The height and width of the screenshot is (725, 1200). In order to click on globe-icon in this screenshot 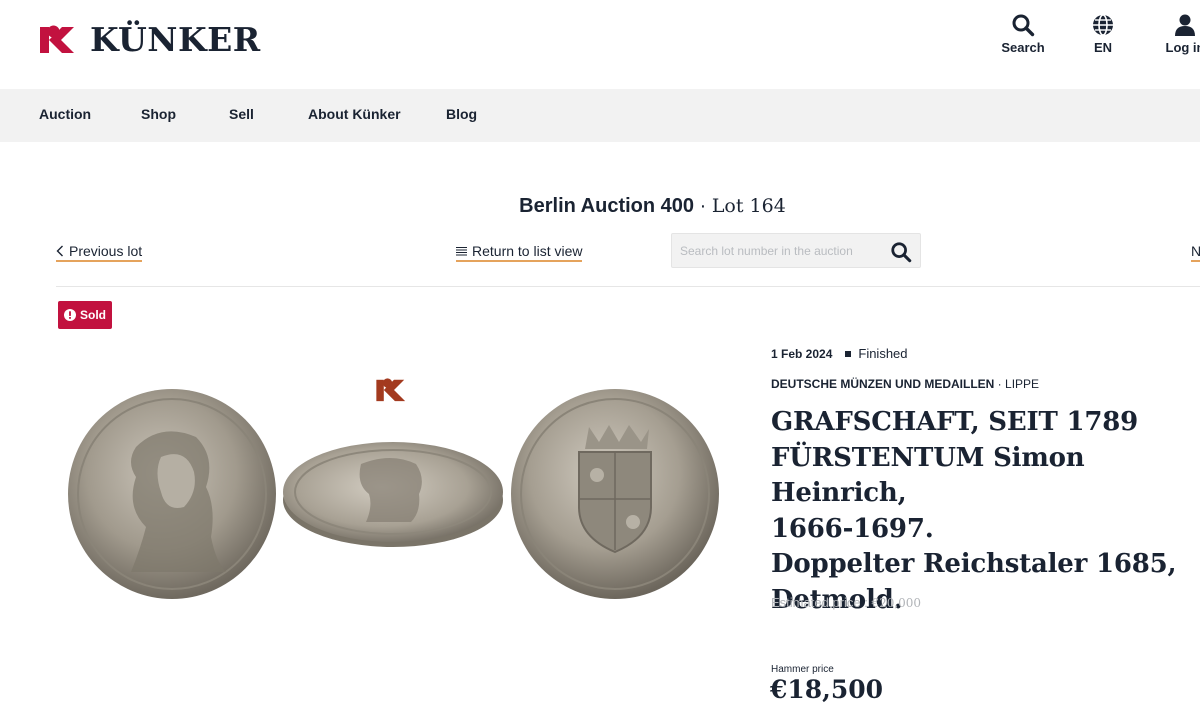, I will do `click(1103, 25)`.